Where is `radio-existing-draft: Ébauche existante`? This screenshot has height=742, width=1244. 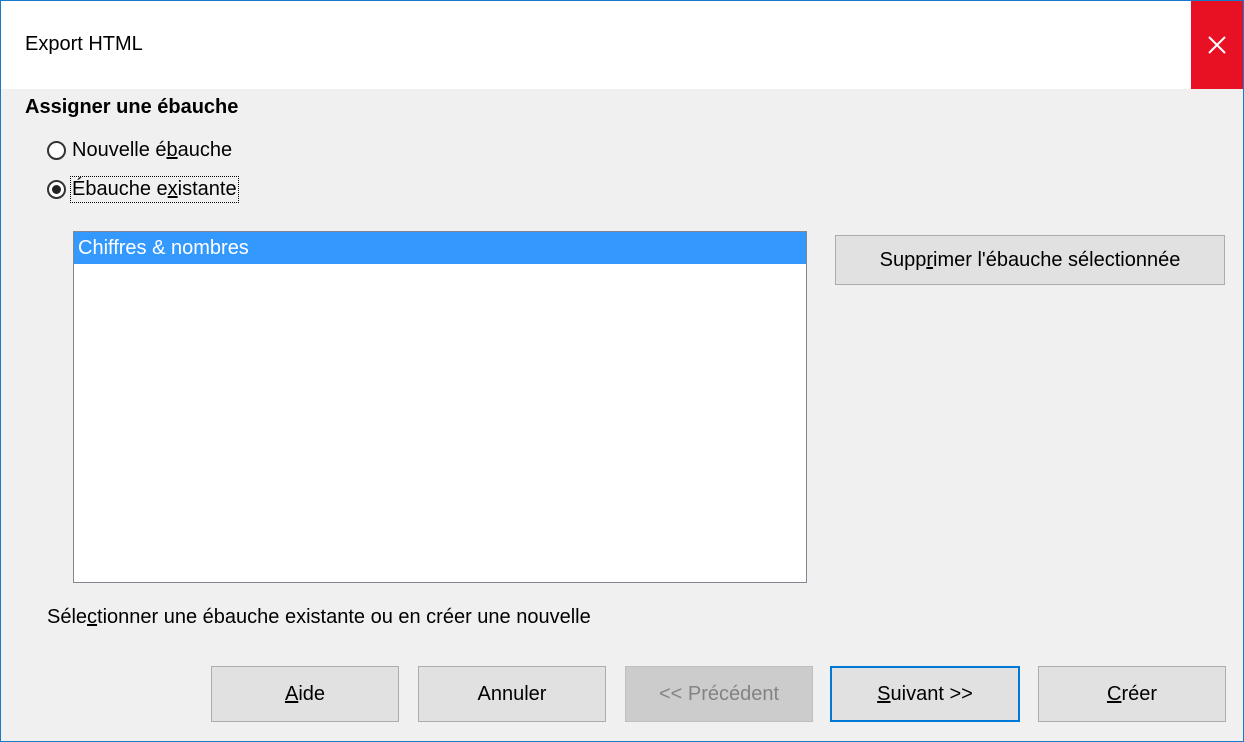
radio-existing-draft: Ébauche existante is located at coordinates (143, 189).